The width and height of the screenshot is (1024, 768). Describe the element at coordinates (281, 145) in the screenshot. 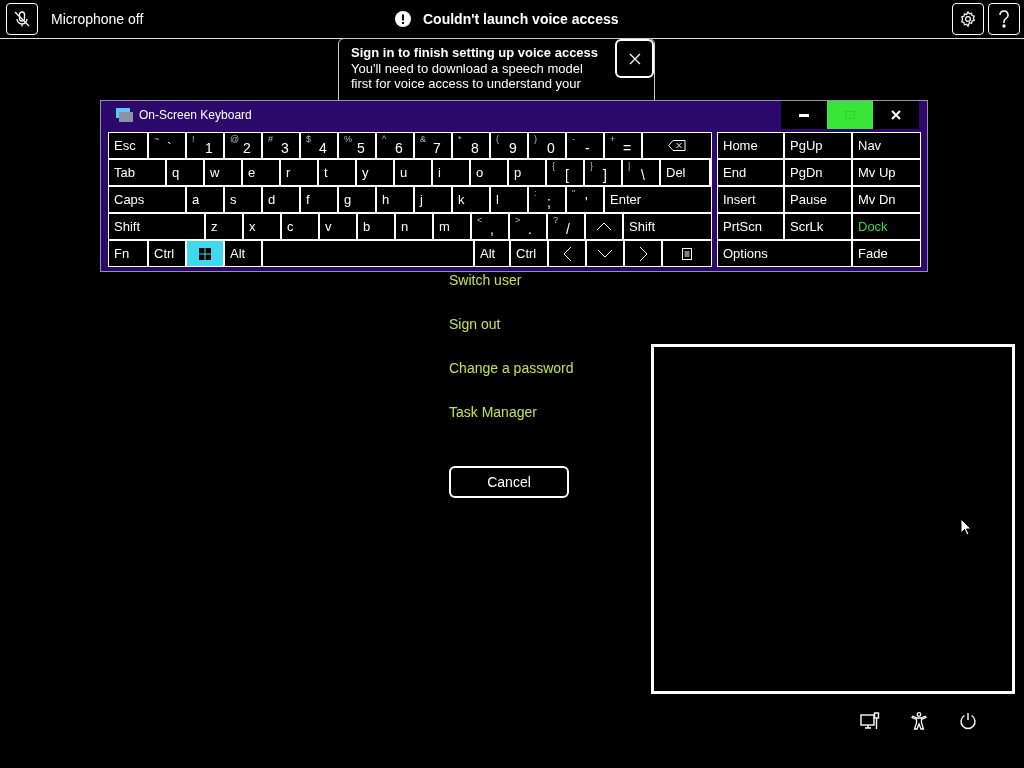

I see `keyboard-key: # 3` at that location.